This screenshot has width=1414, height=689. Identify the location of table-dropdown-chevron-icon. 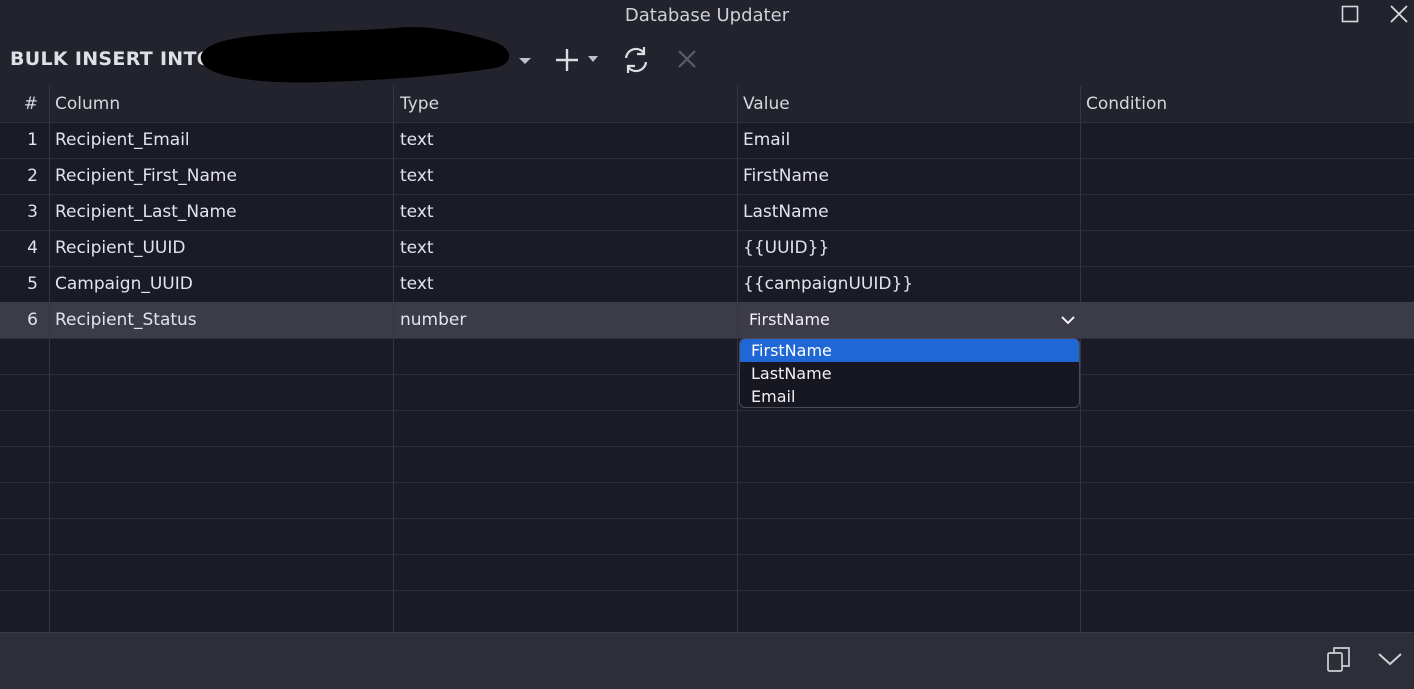
(525, 61).